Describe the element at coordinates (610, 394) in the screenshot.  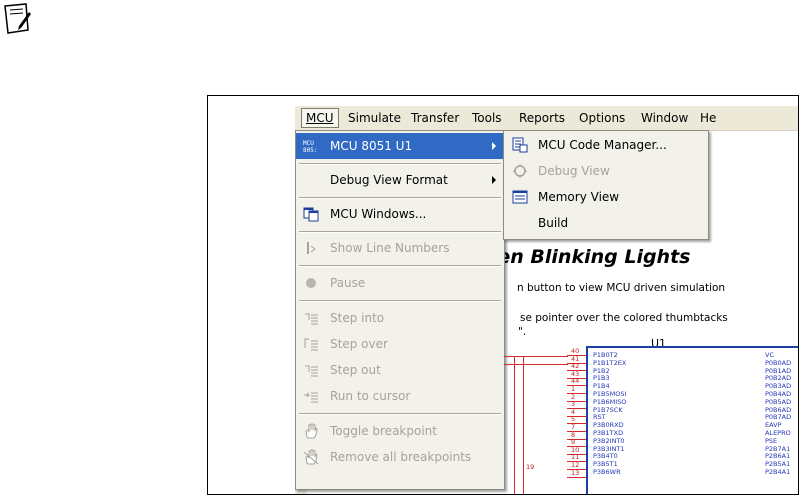
I see `chip-pin-label: P1B5MOSI` at that location.